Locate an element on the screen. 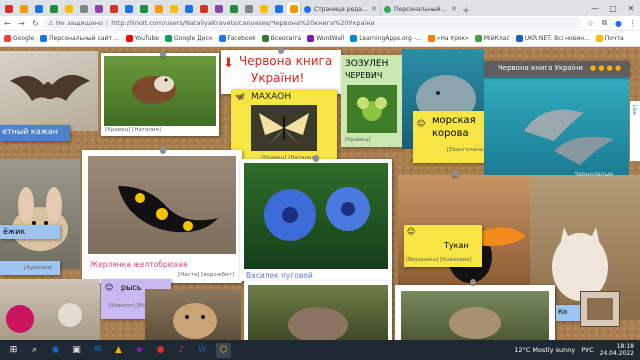  menu-icon: ⋮ is located at coordinates (632, 23).